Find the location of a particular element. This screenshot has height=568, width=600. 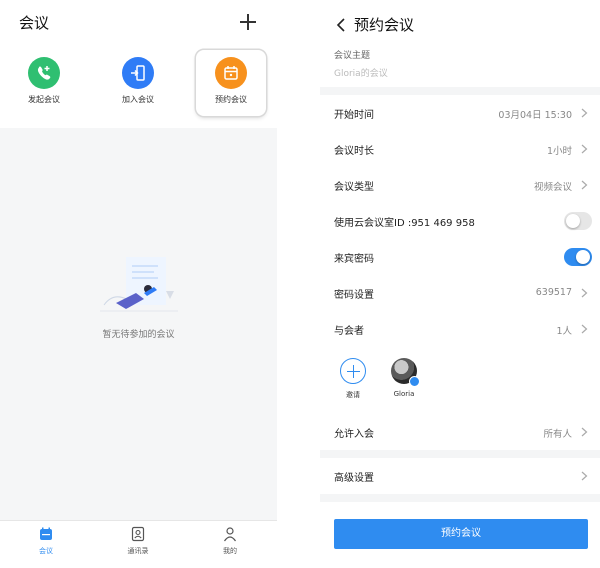

start-meeting-button: 发起会议 is located at coordinates (44, 83).